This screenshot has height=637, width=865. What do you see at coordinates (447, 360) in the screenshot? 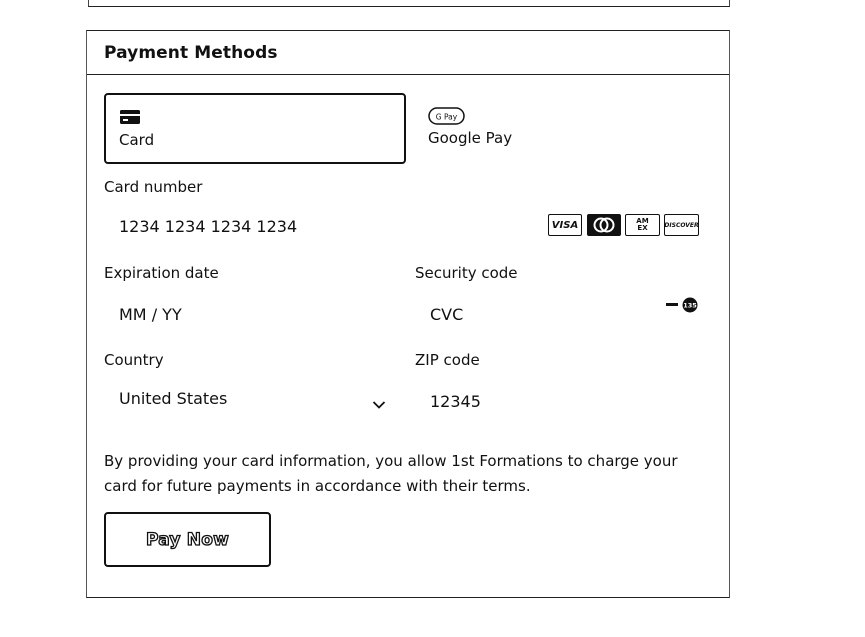
I see `zip-code-label: ZIP code` at bounding box center [447, 360].